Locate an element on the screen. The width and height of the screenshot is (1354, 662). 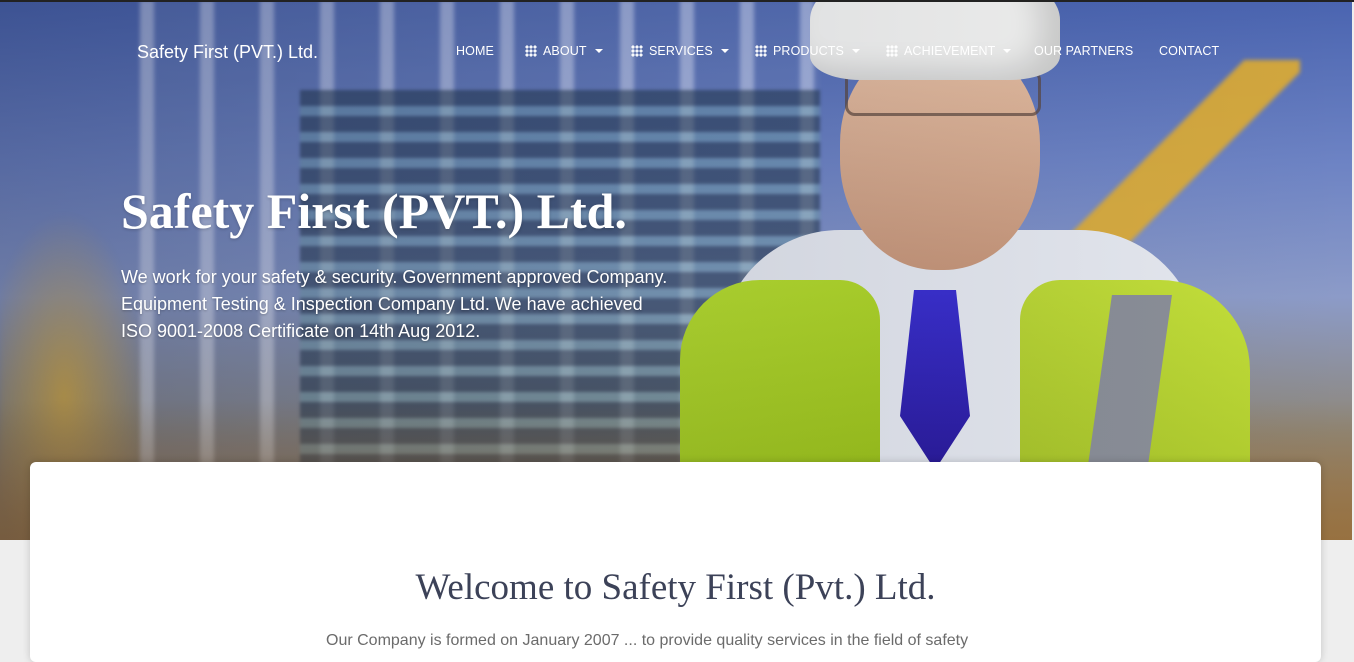
nav-achievement: ACHIEVEMENT is located at coordinates (949, 51).